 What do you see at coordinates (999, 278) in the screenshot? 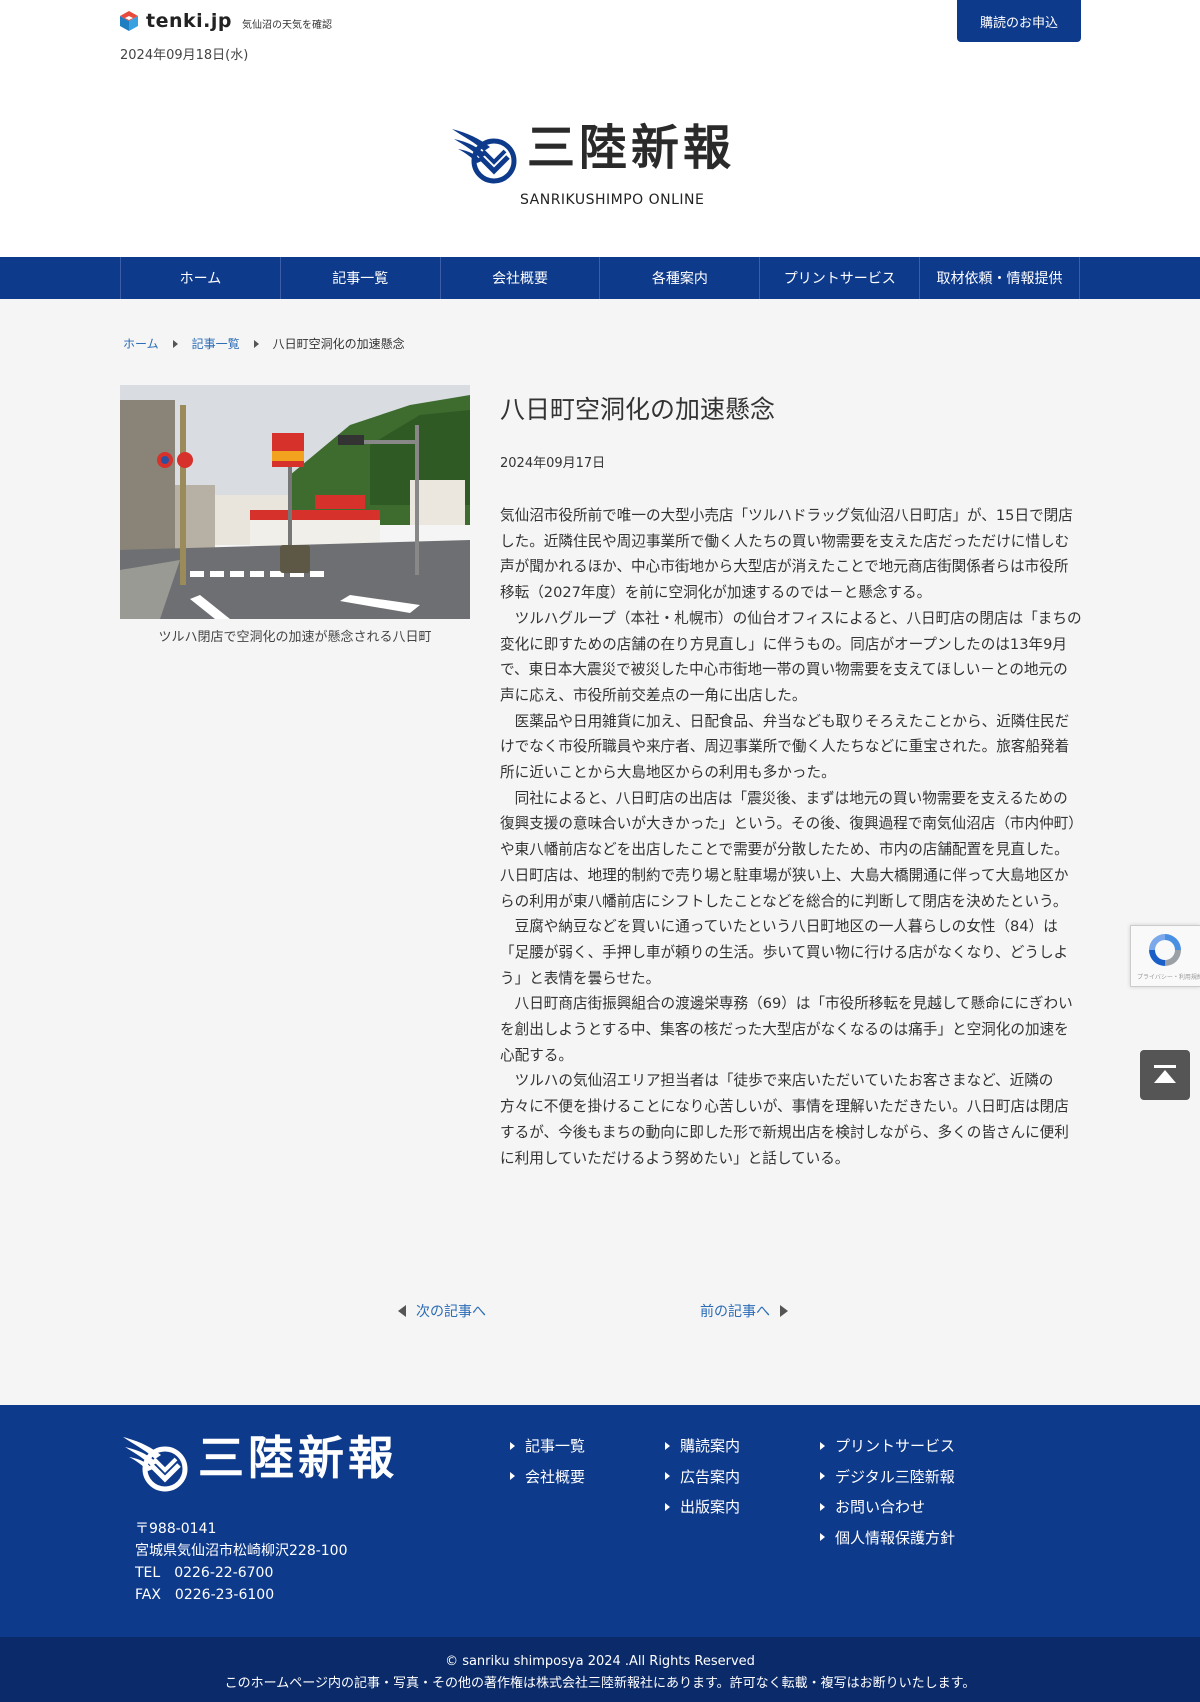
I see `nav-news-tips: 取材依頼・情報提供` at bounding box center [999, 278].